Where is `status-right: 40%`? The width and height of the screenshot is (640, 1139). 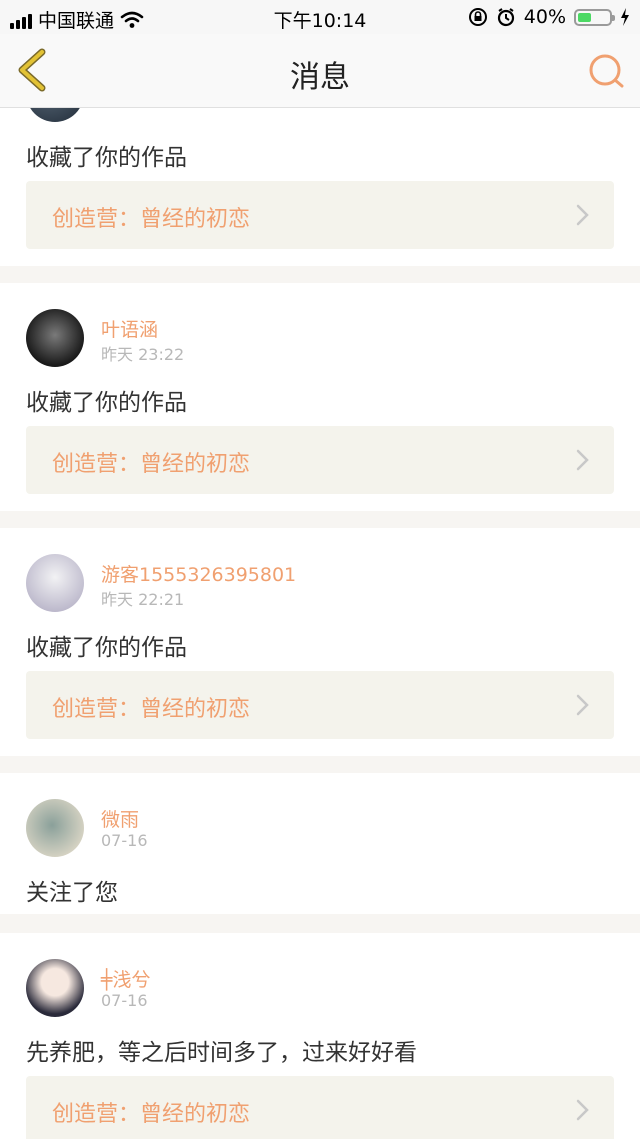 status-right: 40% is located at coordinates (549, 17).